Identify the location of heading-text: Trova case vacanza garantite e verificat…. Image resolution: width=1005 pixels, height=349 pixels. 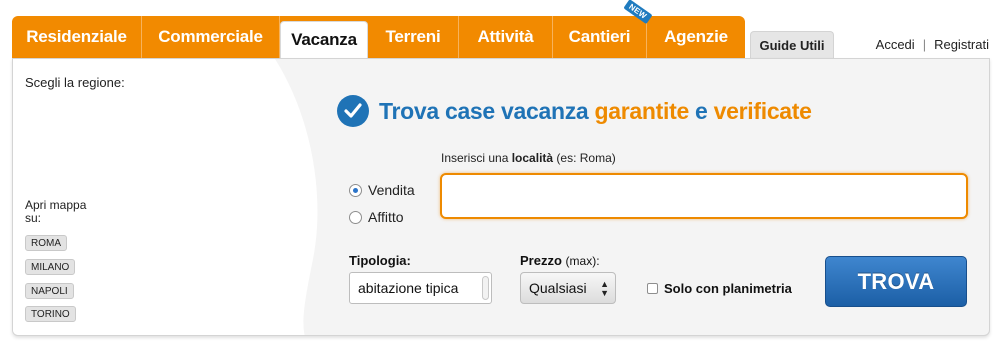
(595, 111).